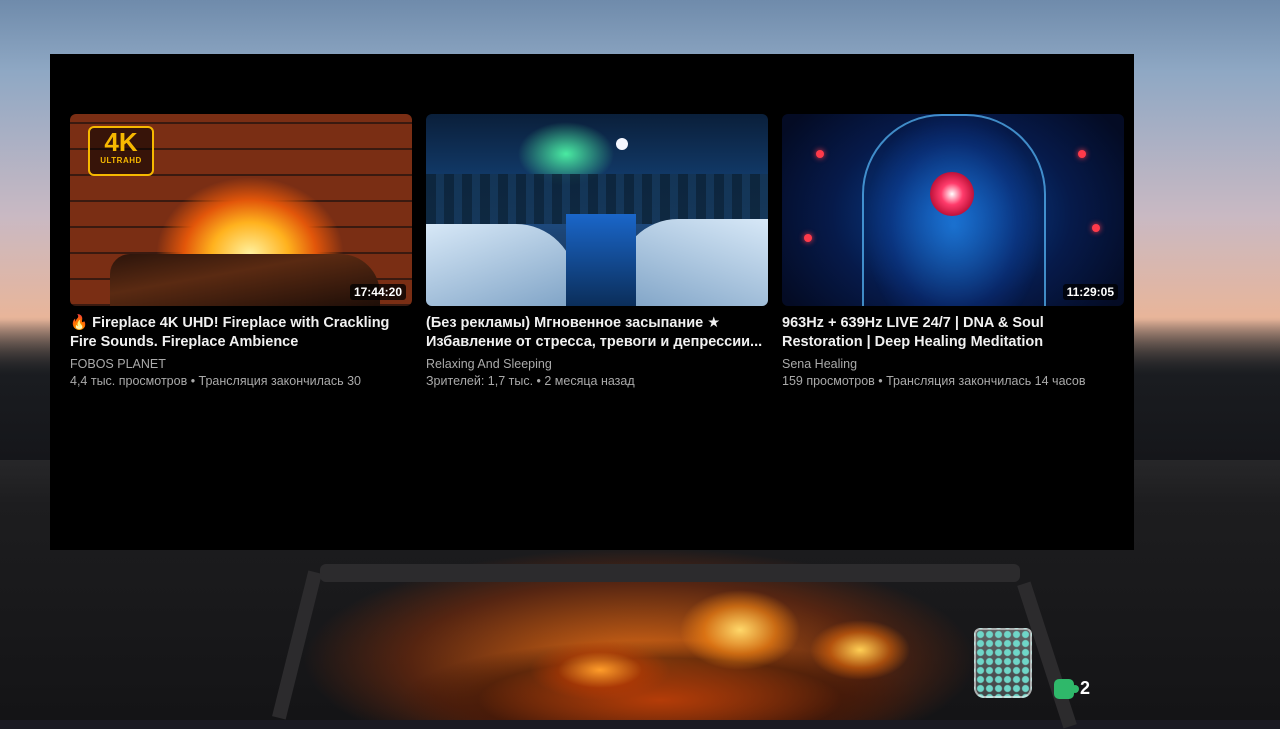 This screenshot has height=729, width=1280. I want to click on counter-value: 2, so click(1085, 688).